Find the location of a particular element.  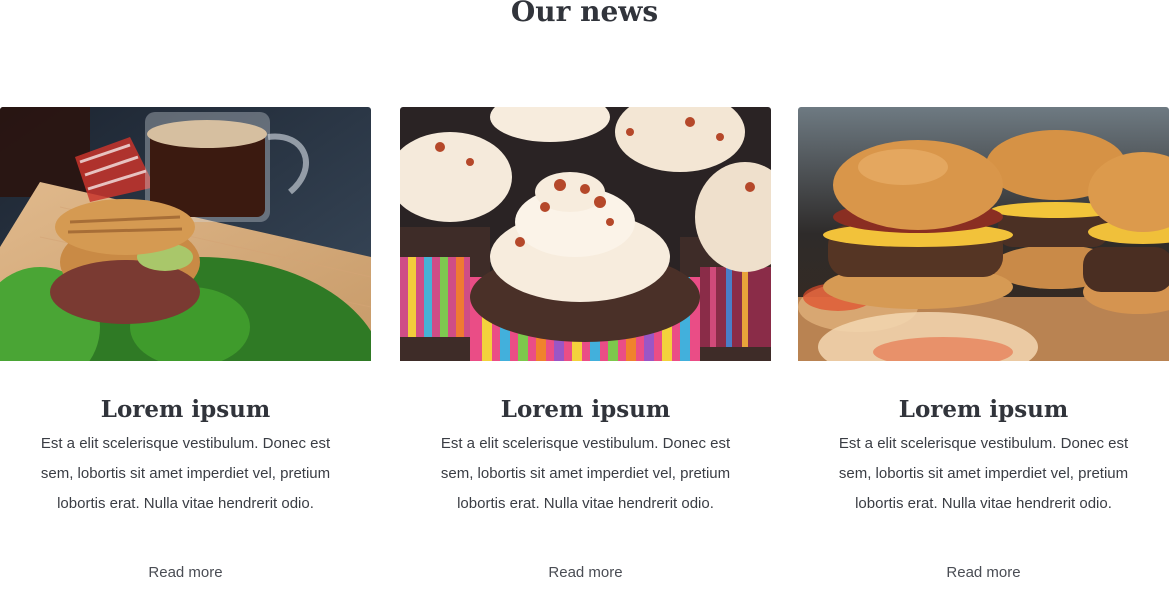

section-title: Our news is located at coordinates (584, 14).